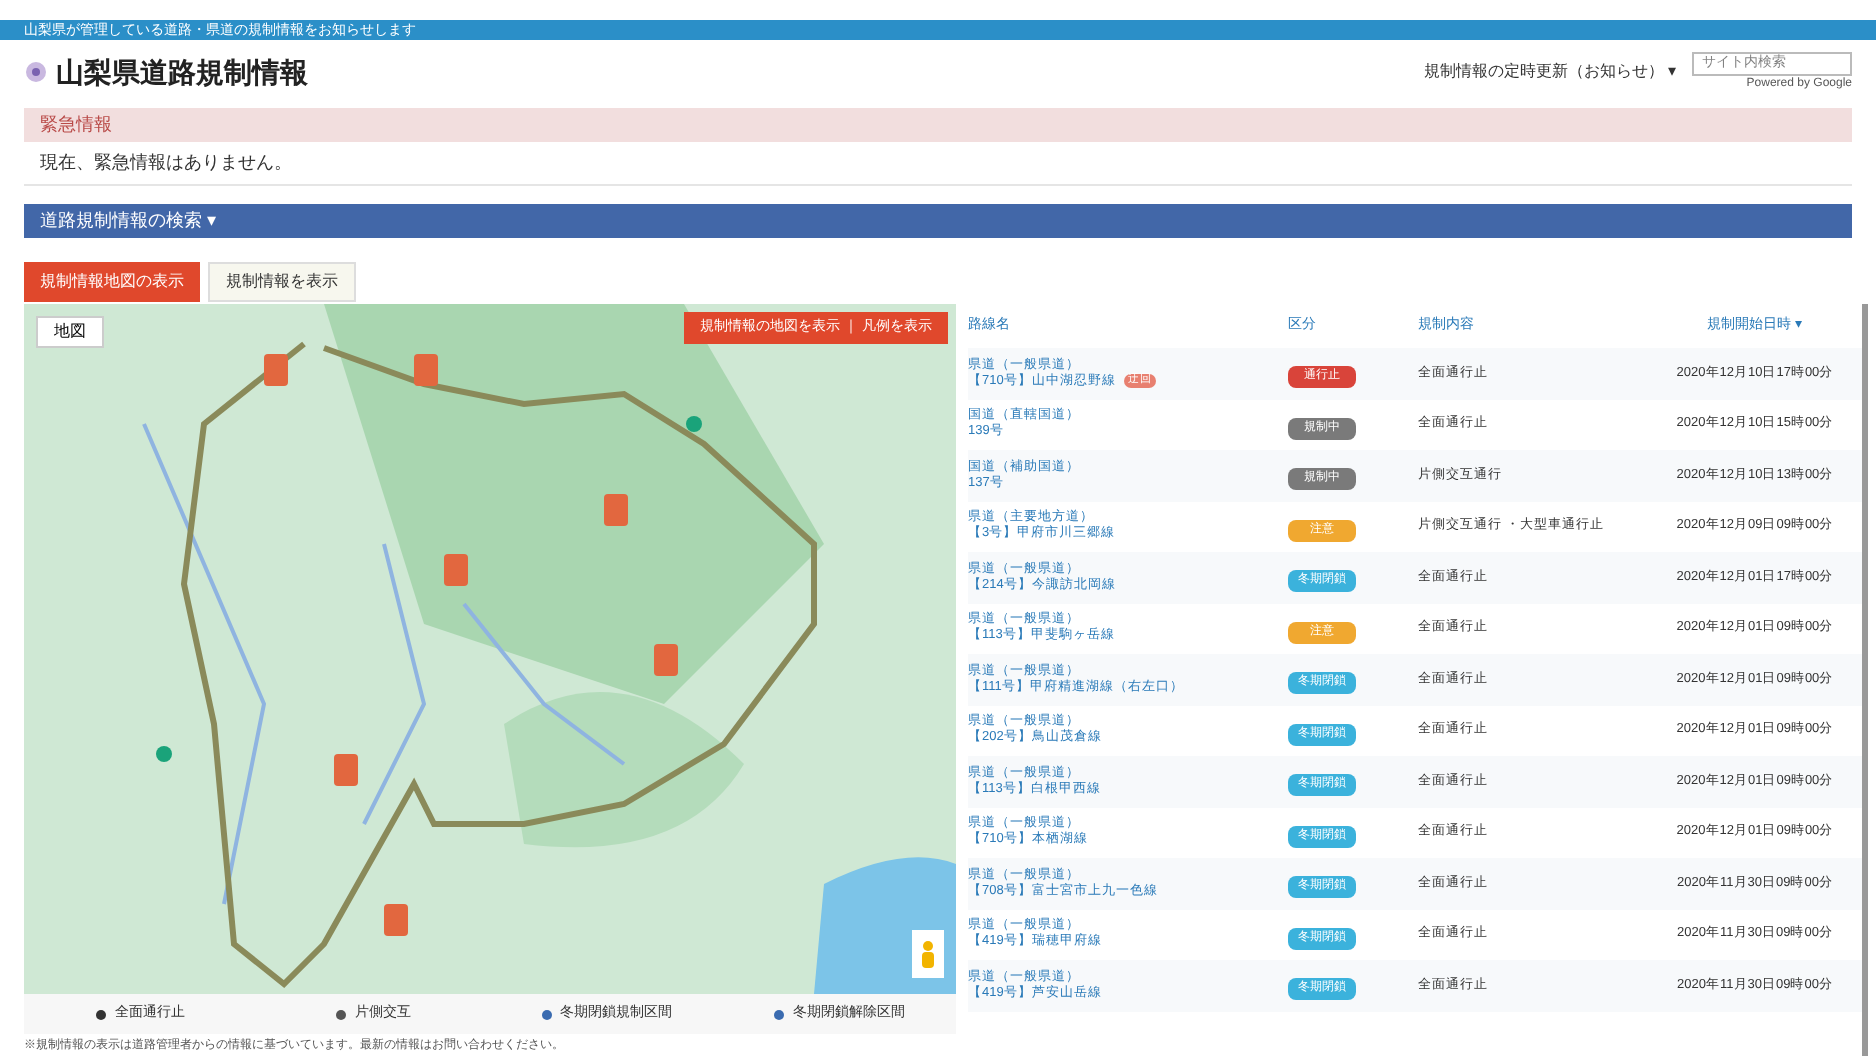  I want to click on alert-text: 現在、緊急情報はありません。, so click(166, 162).